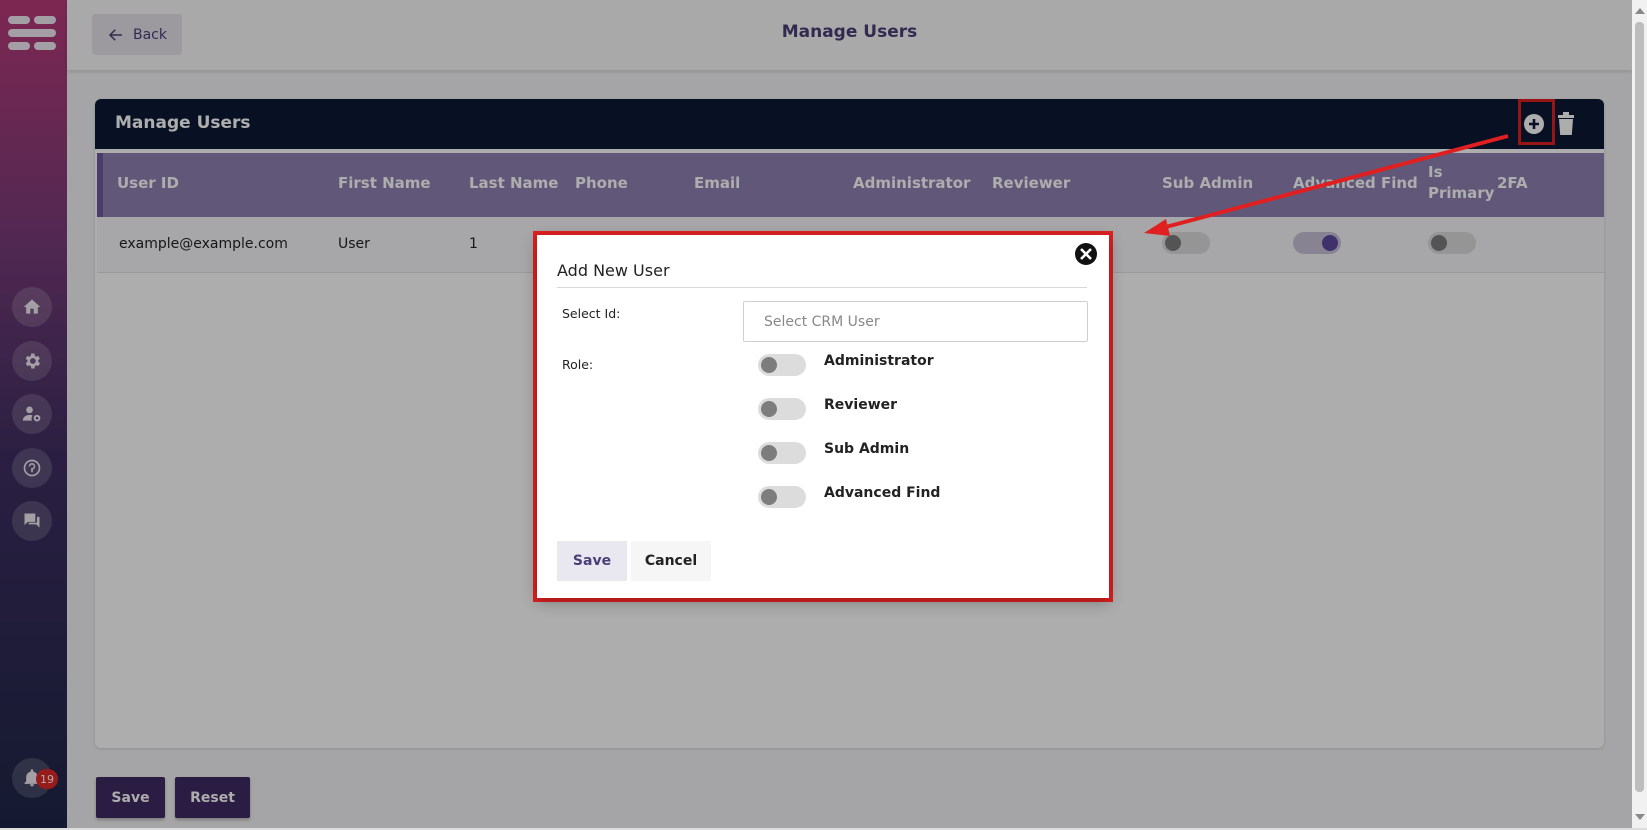  What do you see at coordinates (592, 561) in the screenshot?
I see `modal-save-button: Save` at bounding box center [592, 561].